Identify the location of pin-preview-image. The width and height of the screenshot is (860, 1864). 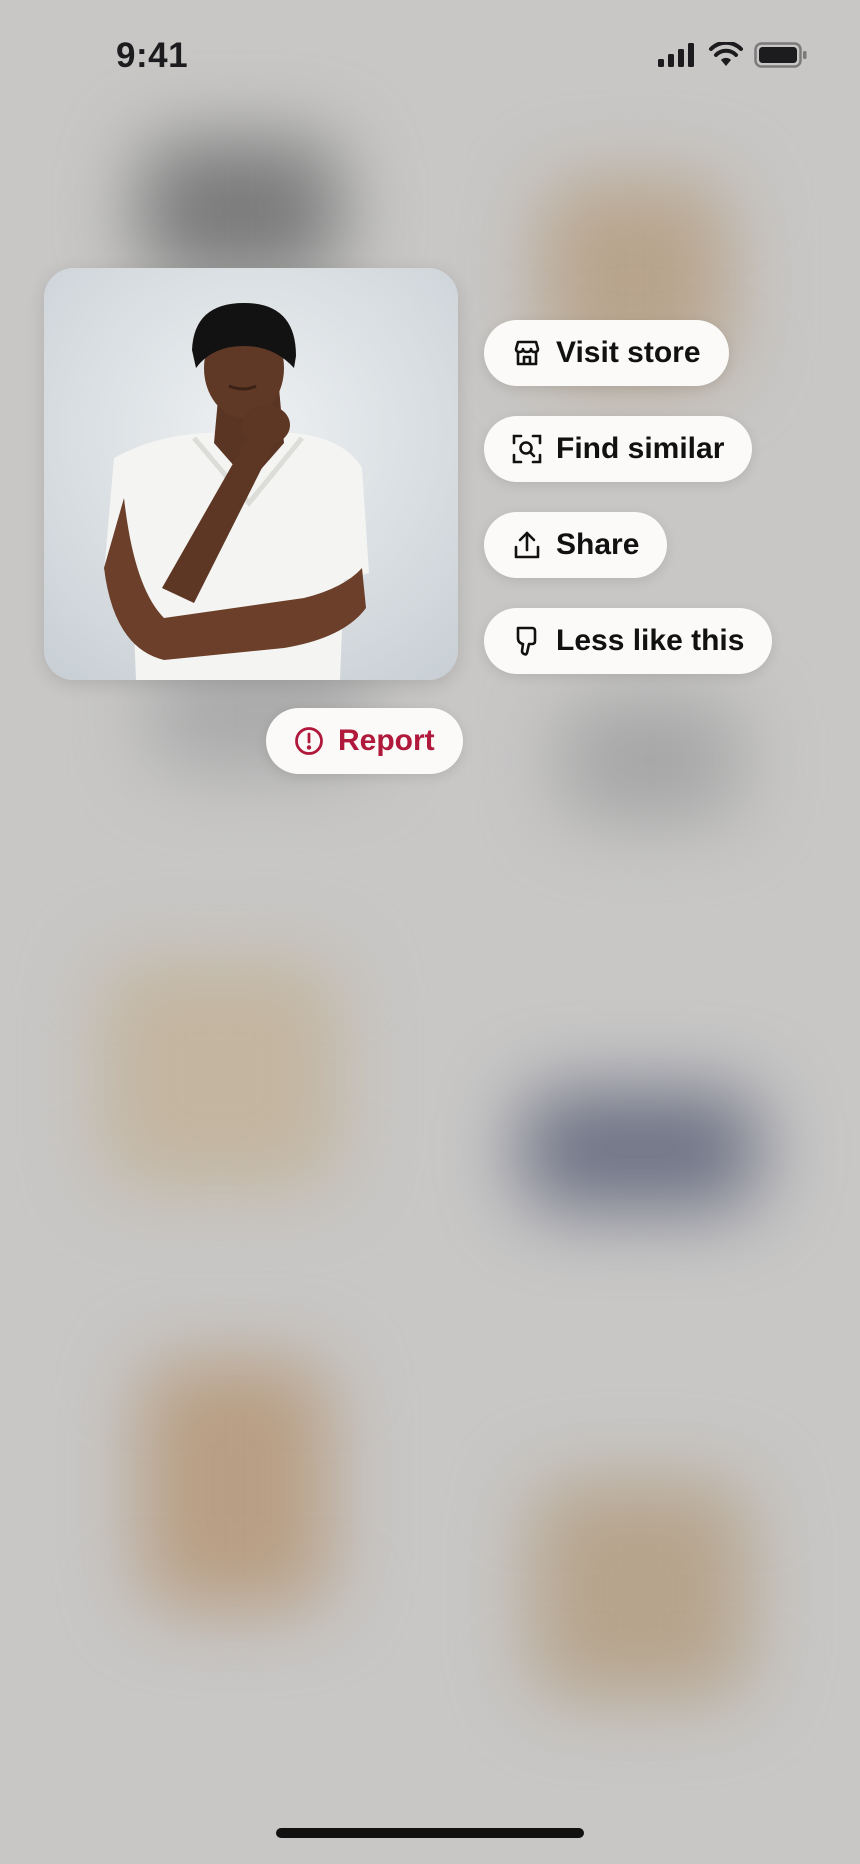
(251, 474).